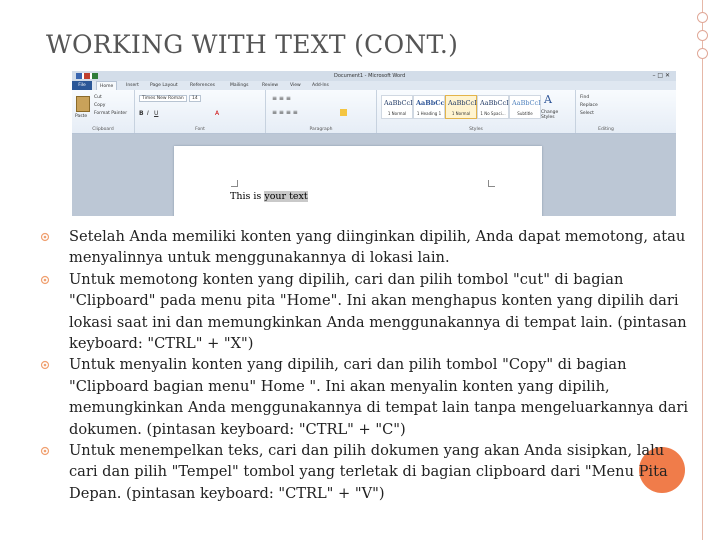  Describe the element at coordinates (270, 85) in the screenshot. I see `tab-review: Review` at that location.